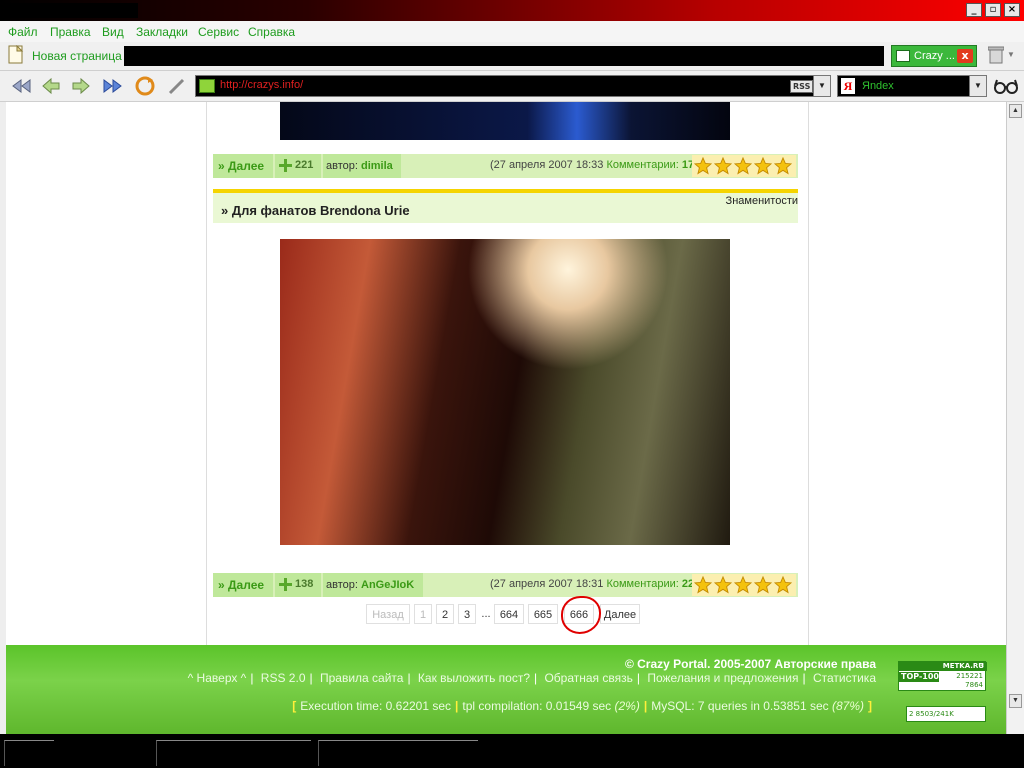 The height and width of the screenshot is (768, 1024). Describe the element at coordinates (512, 751) in the screenshot. I see `status-bar` at that location.